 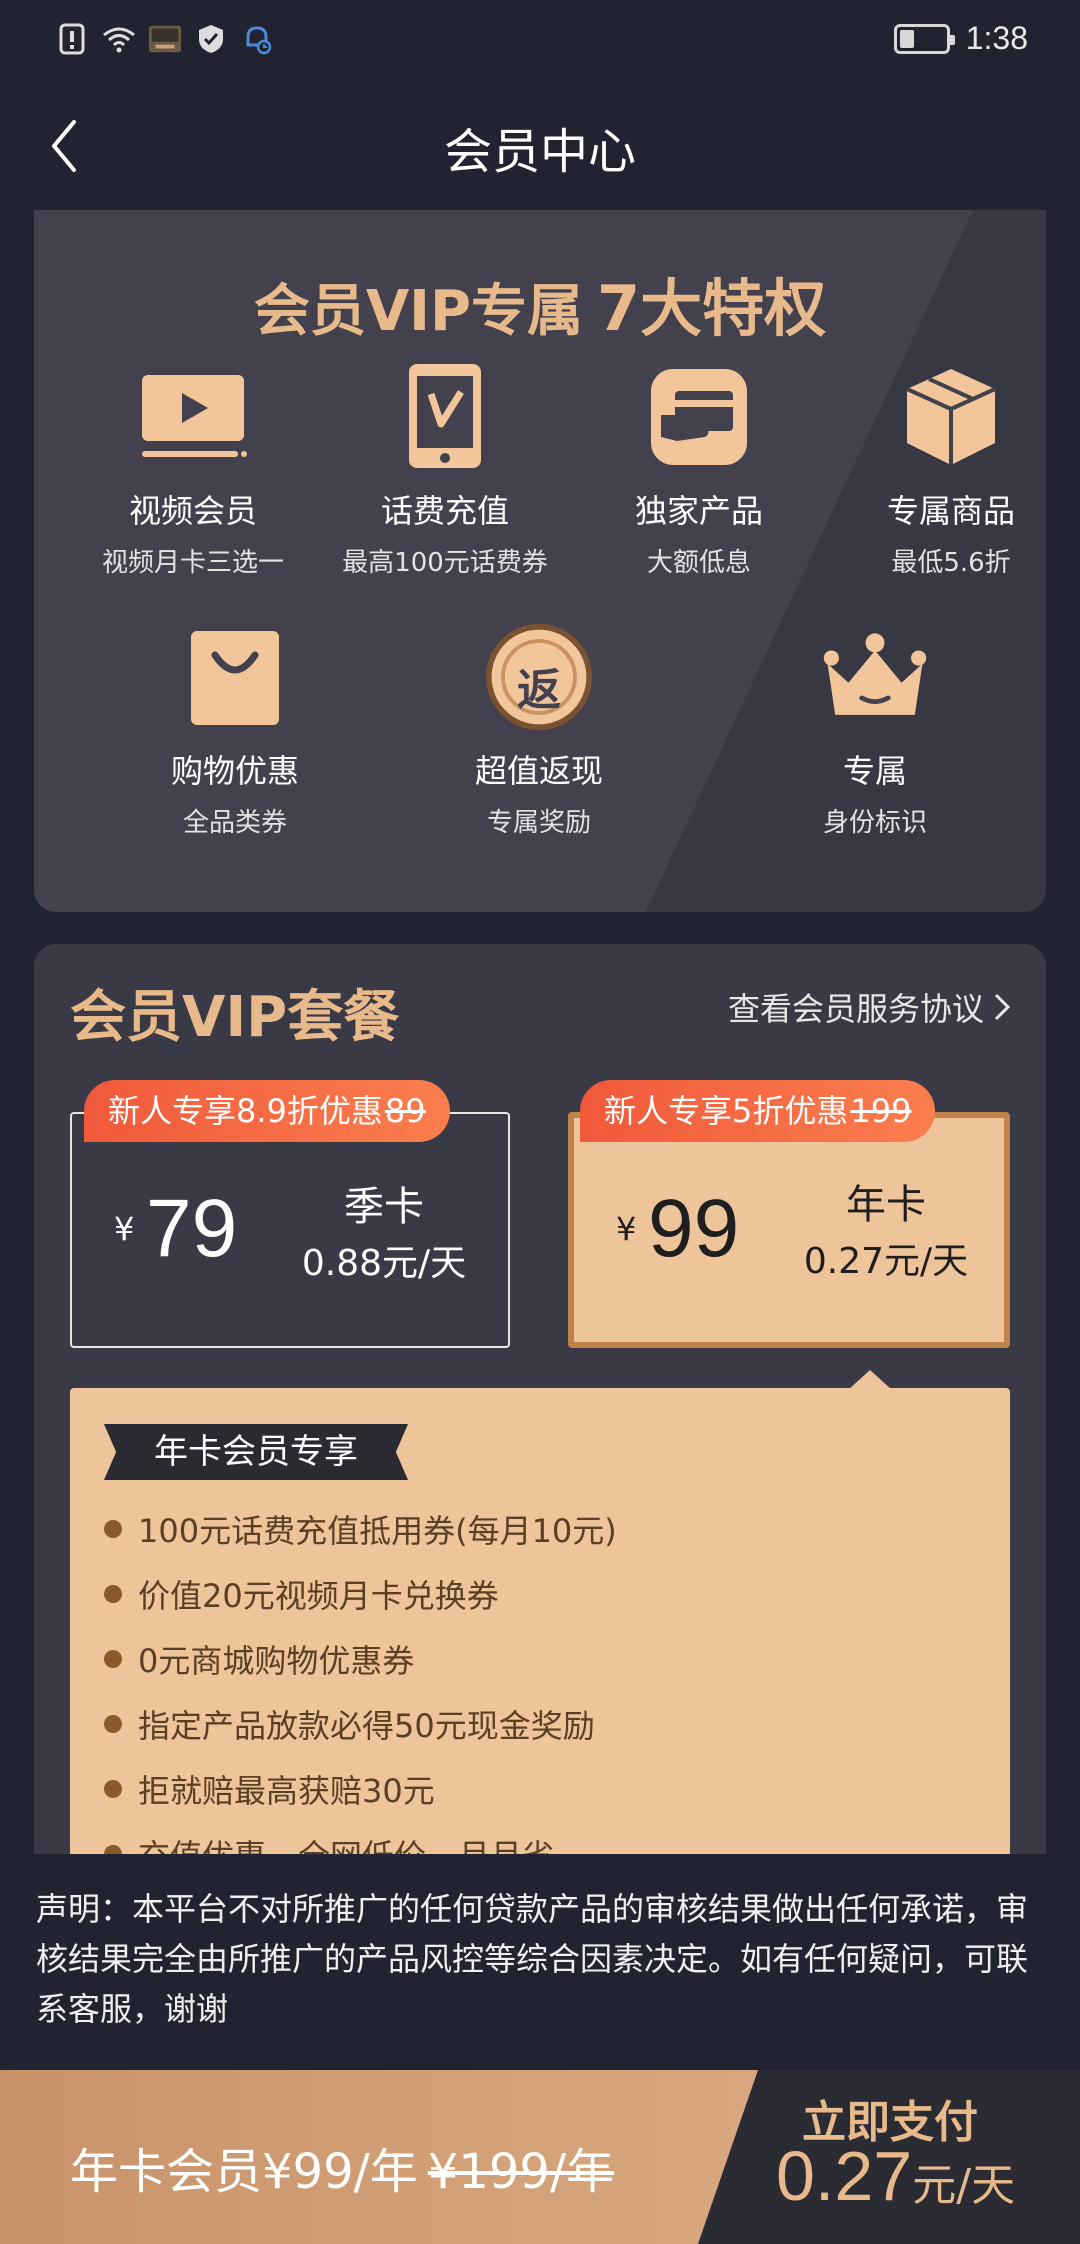 I want to click on privilege-name: 超值返现, so click(x=538, y=771).